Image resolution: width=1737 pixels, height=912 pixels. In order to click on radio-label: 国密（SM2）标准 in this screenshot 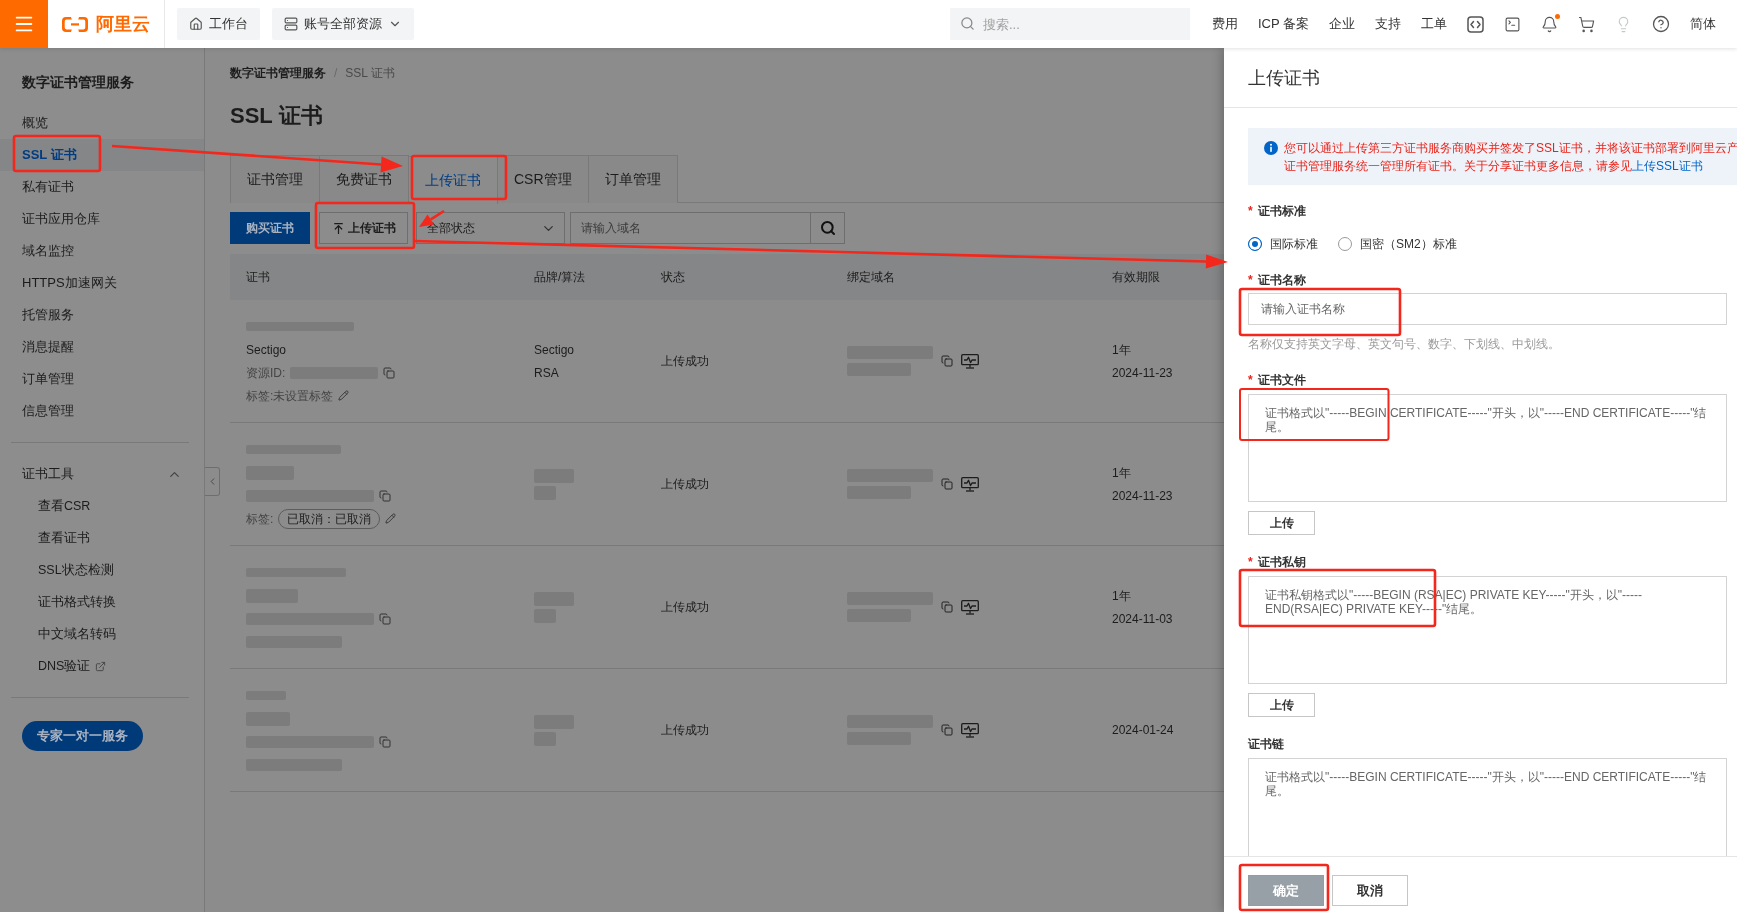, I will do `click(1408, 244)`.